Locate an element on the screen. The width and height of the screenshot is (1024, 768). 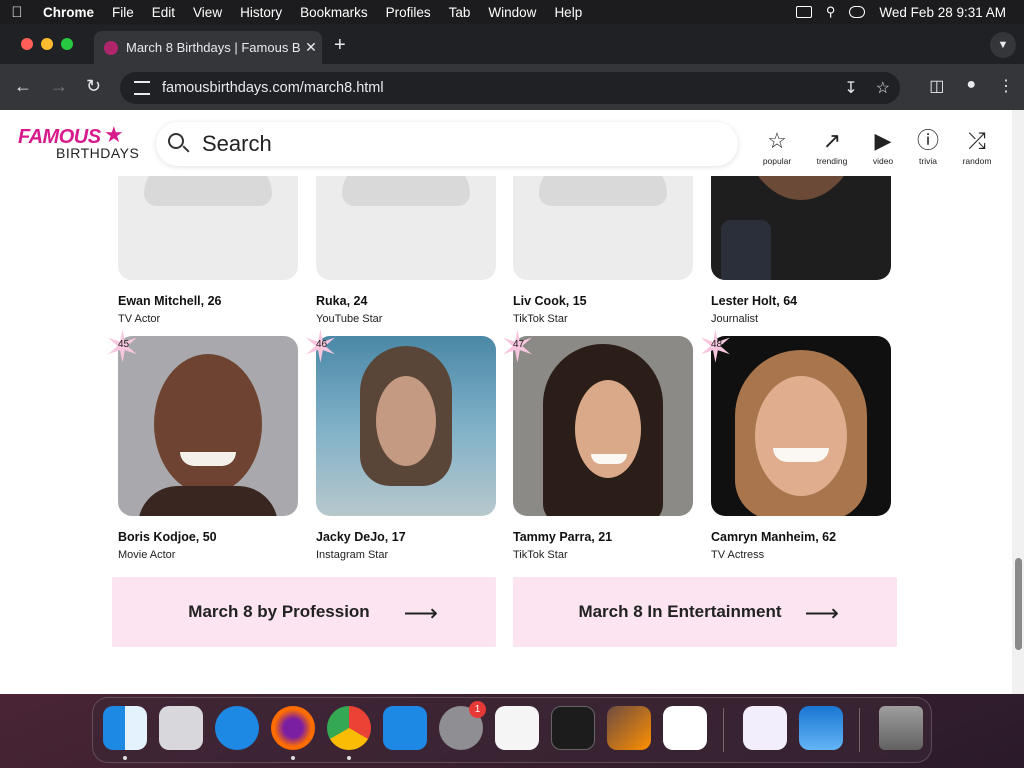
scrollbar-thumb is located at coordinates (1018, 604).